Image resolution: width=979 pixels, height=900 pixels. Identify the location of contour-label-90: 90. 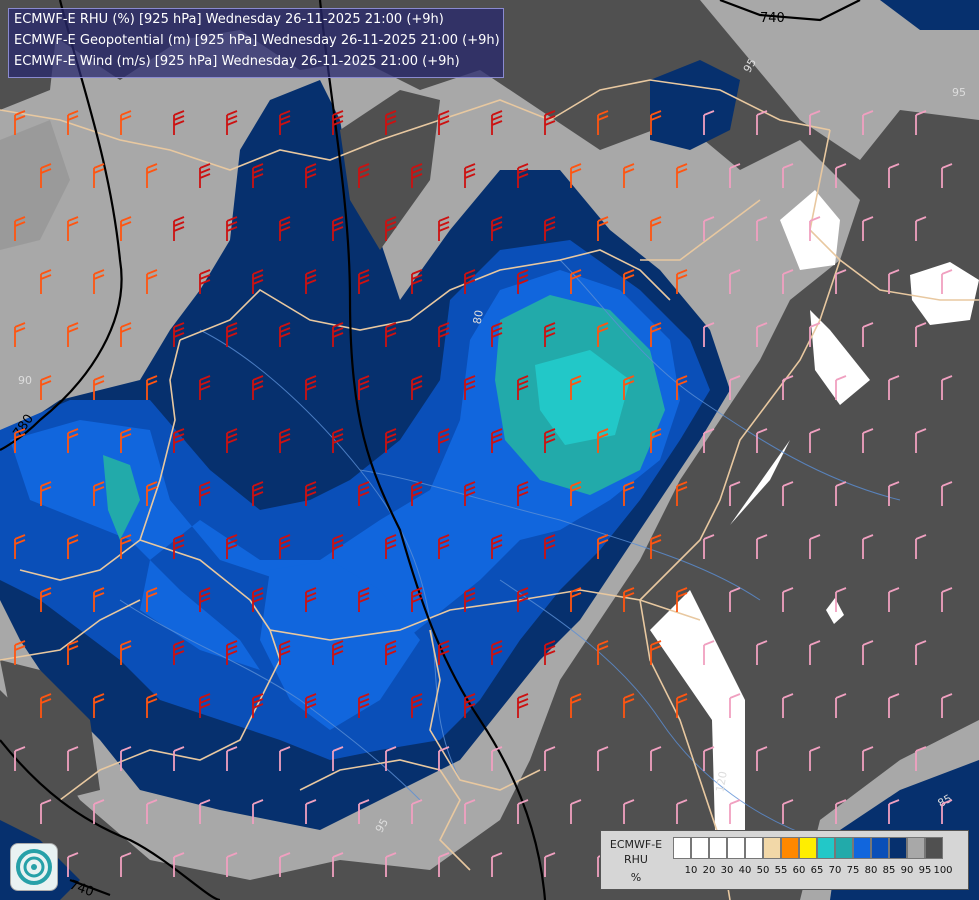
(25, 380).